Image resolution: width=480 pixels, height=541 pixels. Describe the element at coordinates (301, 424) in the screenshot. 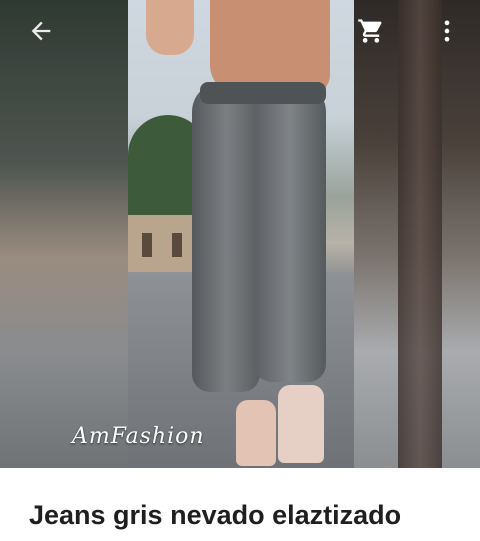

I see `photo-shoe-right` at that location.